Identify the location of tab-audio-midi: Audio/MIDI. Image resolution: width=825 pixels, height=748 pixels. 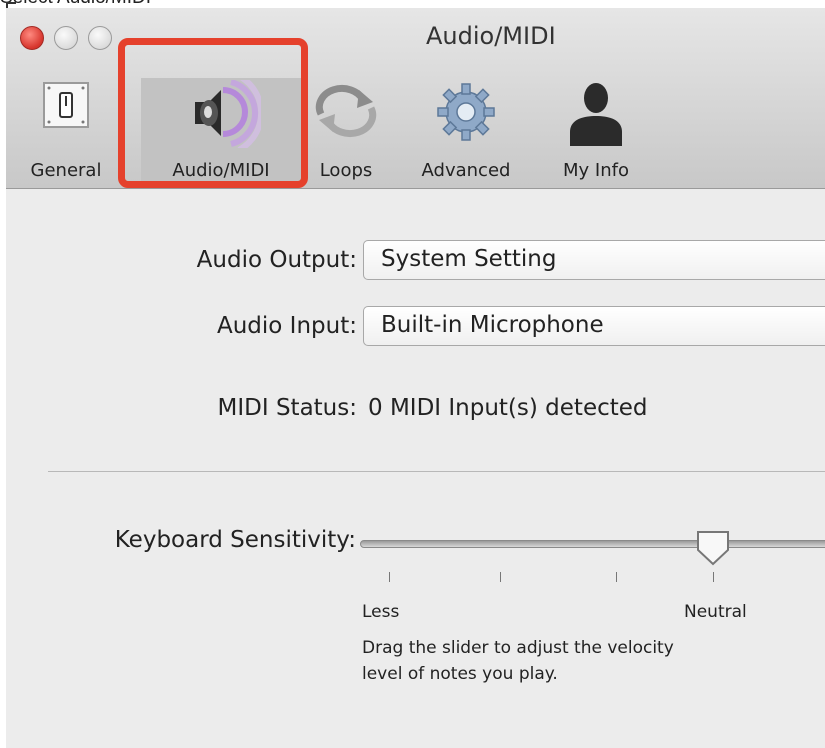
(221, 128).